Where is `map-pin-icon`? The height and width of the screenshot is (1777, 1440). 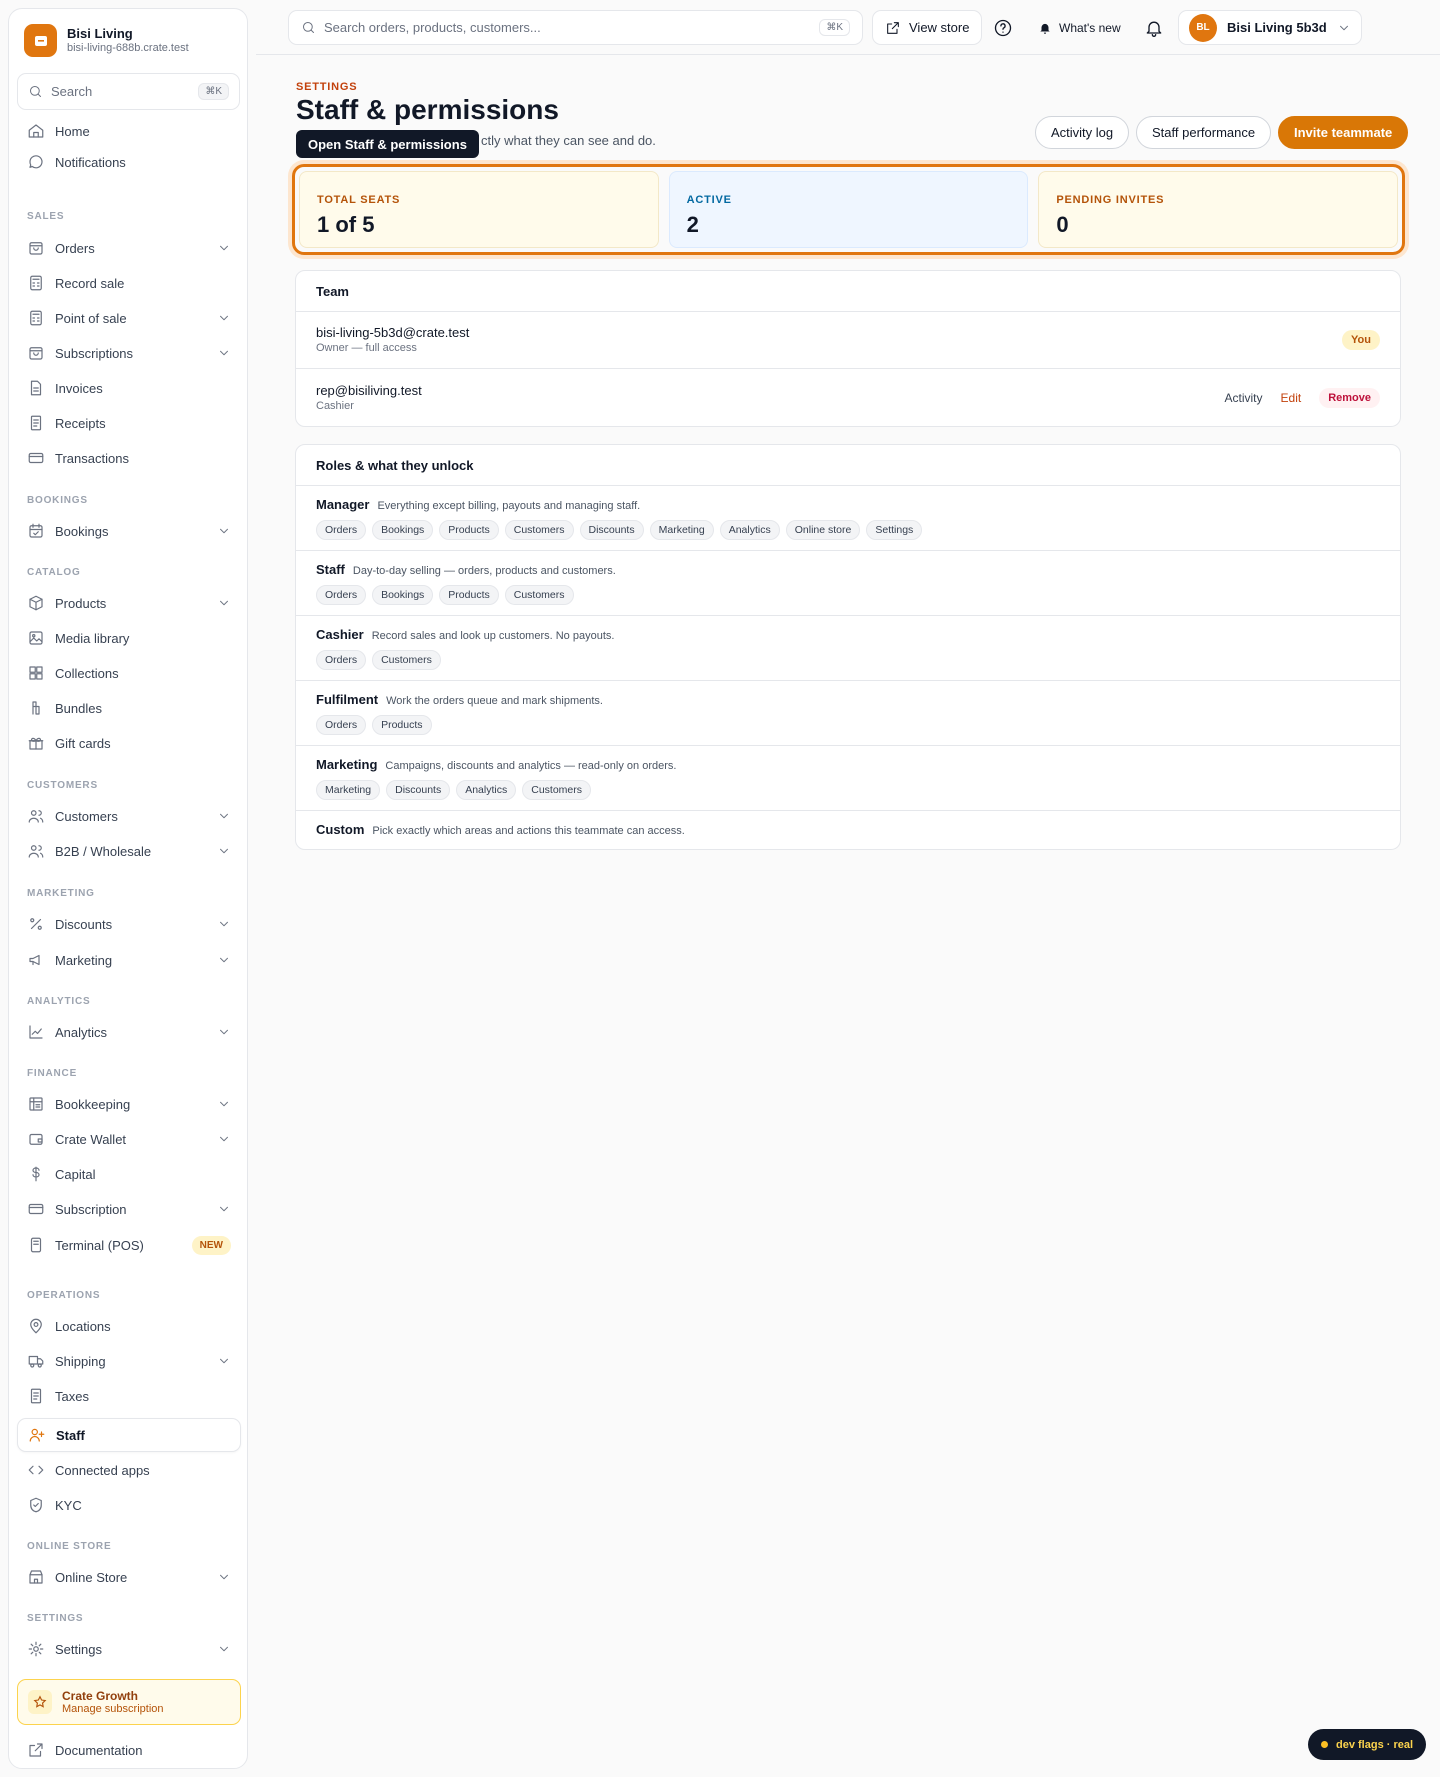 map-pin-icon is located at coordinates (36, 1326).